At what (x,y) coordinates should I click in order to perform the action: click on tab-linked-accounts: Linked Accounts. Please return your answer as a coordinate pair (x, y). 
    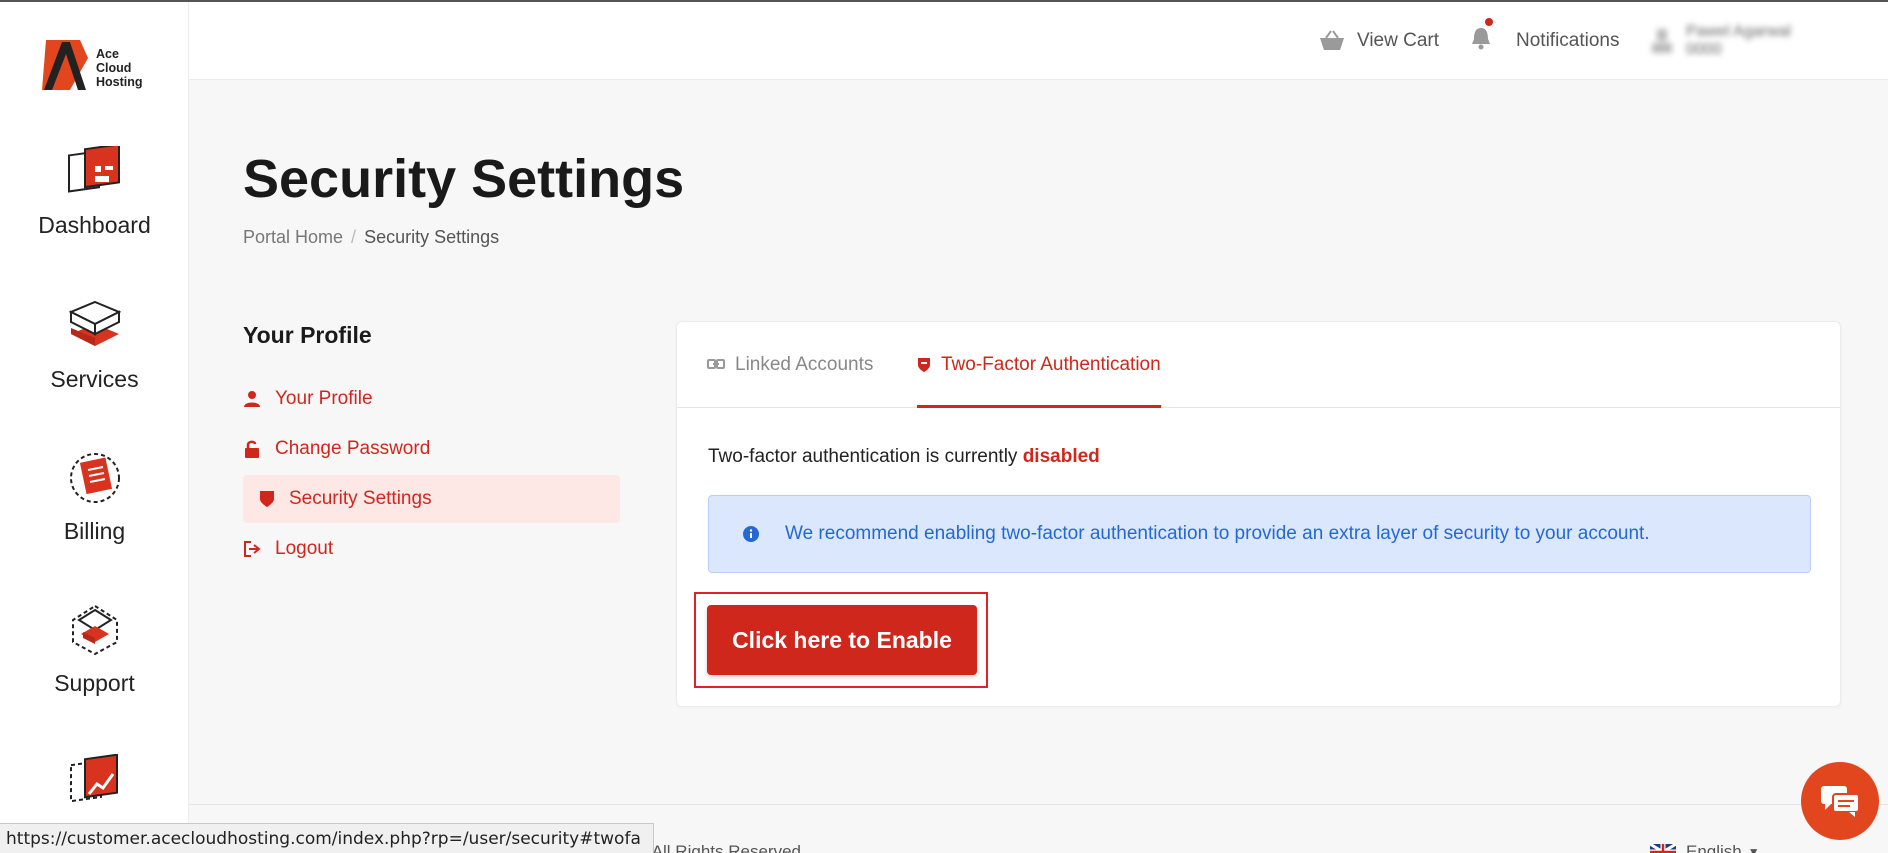
    Looking at the image, I should click on (790, 381).